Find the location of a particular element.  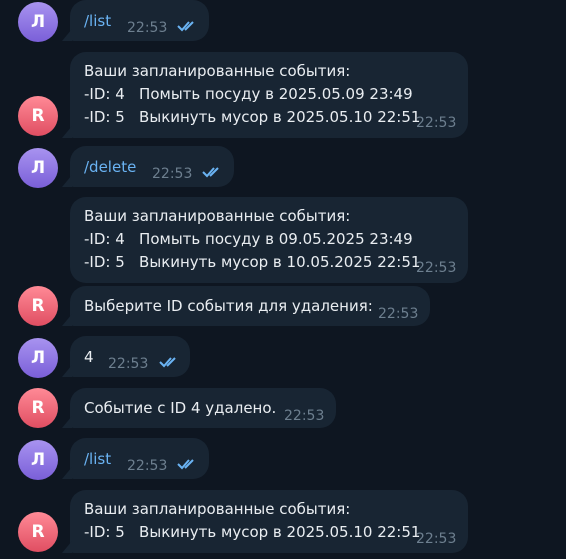

message-bubble-incoming: Событие с ID 4 удалено. 22:53 is located at coordinates (199, 408).